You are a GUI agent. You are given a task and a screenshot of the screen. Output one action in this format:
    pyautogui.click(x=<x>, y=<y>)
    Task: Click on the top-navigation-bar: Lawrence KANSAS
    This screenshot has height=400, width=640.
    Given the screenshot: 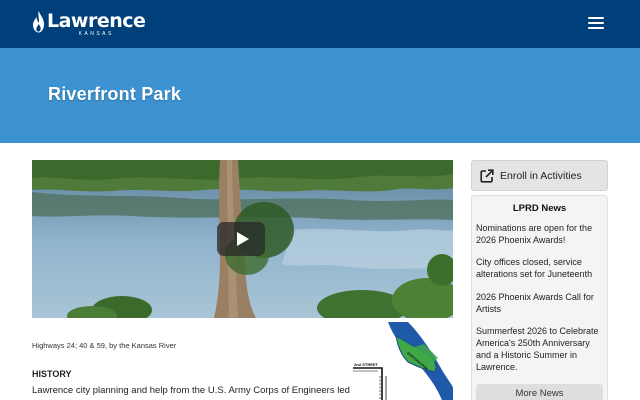 What is the action you would take?
    pyautogui.click(x=320, y=24)
    